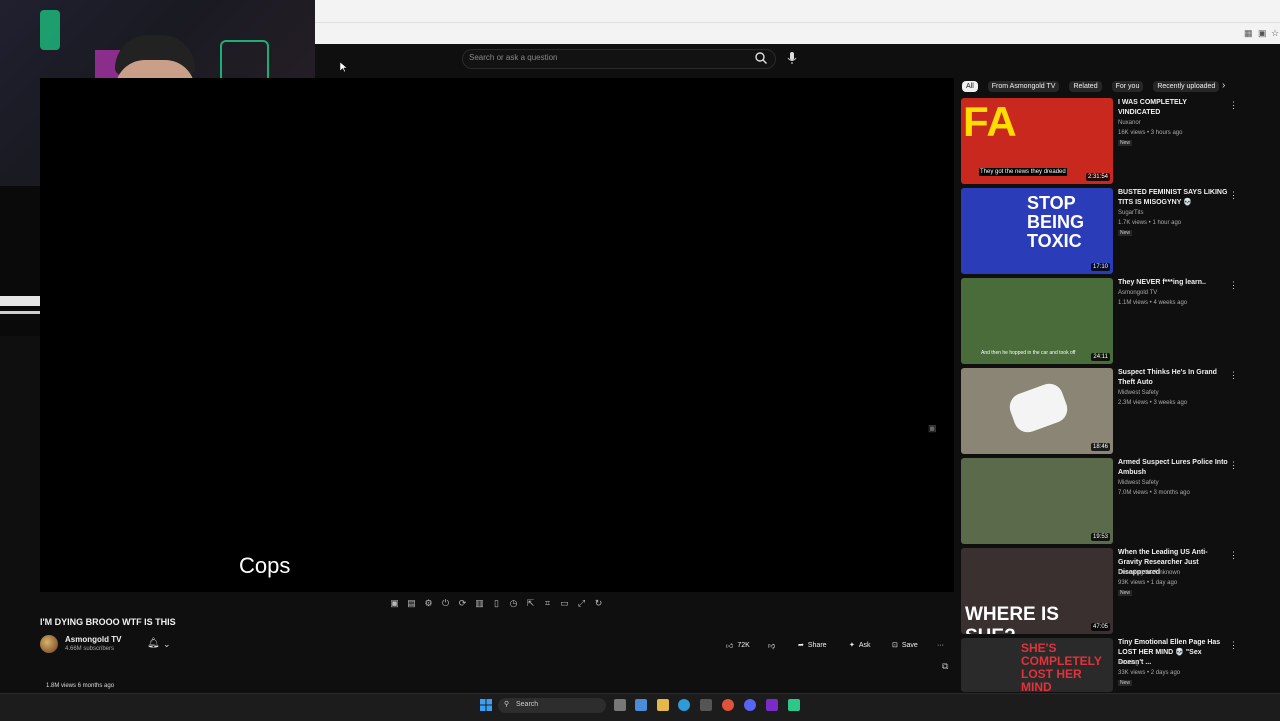 Image resolution: width=1280 pixels, height=721 pixels. I want to click on video-thumbnail: SHE'S COMPLETELY LOST HER MIND, so click(1037, 665).